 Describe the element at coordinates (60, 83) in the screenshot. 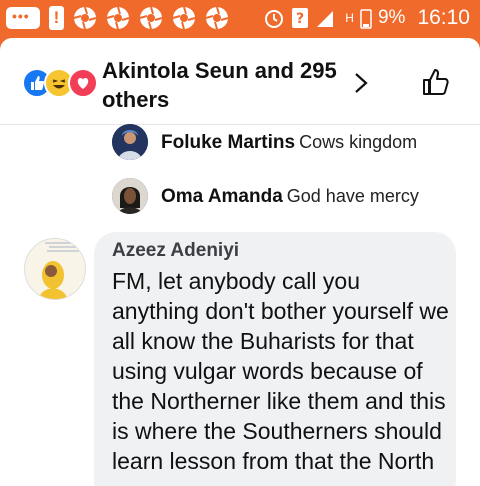

I see `reaction-icons` at that location.